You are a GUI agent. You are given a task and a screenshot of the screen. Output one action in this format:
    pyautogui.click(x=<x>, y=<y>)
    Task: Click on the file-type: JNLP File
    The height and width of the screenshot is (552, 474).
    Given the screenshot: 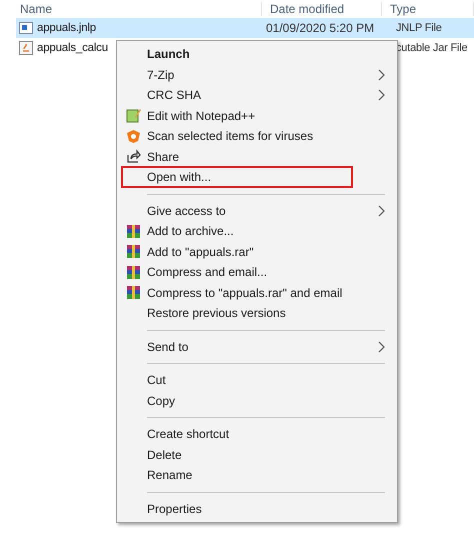 What is the action you would take?
    pyautogui.click(x=418, y=28)
    